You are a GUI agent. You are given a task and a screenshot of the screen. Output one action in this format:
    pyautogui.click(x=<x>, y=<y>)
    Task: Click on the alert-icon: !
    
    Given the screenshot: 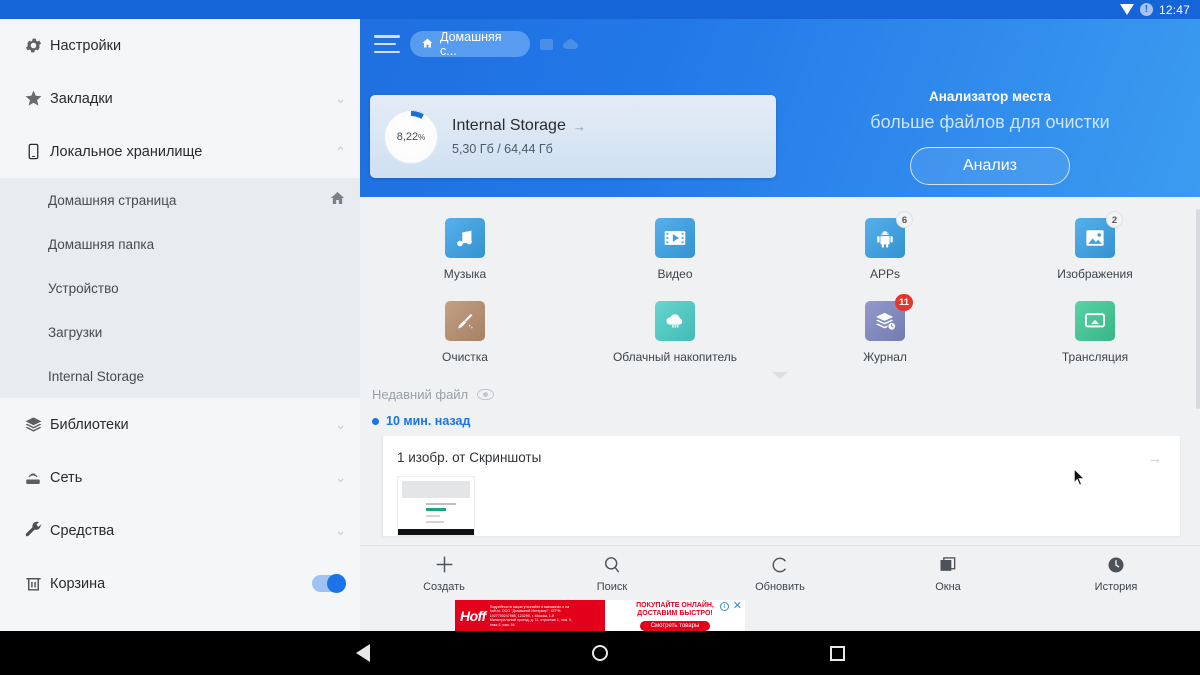 What is the action you would take?
    pyautogui.click(x=1146, y=9)
    